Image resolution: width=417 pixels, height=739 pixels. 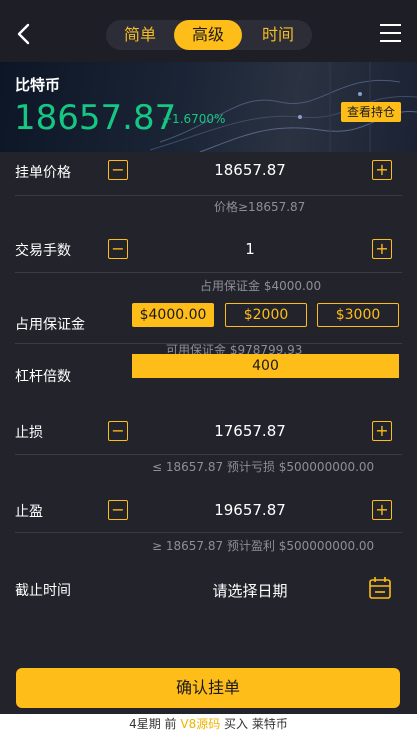 I want to click on ticker-time: 4星期 前, so click(x=153, y=724).